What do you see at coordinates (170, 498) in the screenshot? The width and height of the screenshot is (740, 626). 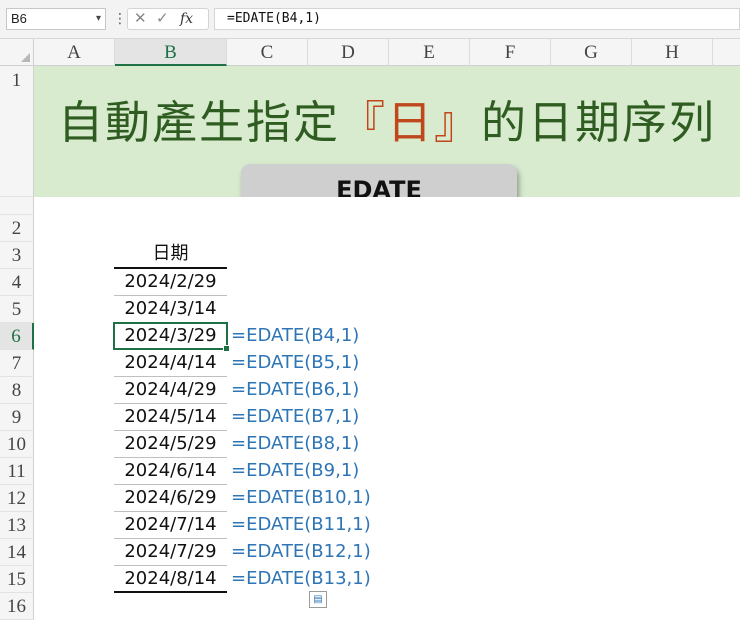 I see `cell-b12: 2024/6/29` at bounding box center [170, 498].